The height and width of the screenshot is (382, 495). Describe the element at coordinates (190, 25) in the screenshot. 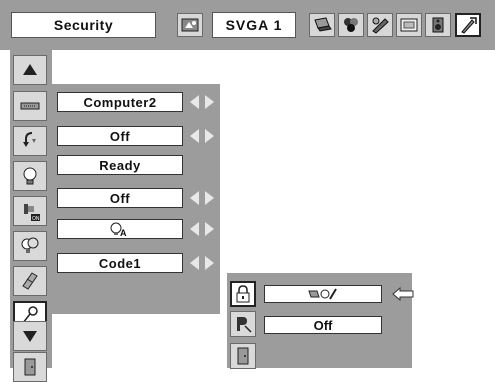

I see `computer-adjust-icon` at that location.